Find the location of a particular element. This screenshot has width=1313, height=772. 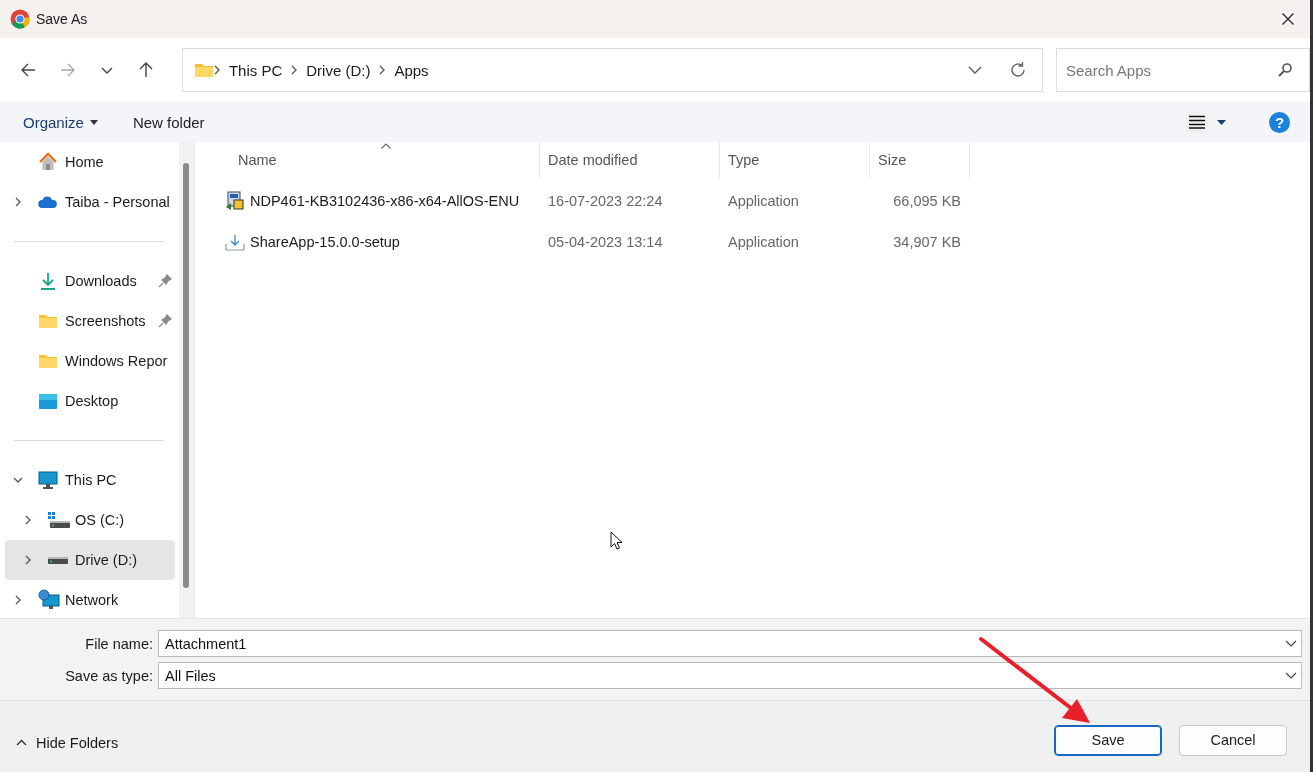

file-type-label: Save as type: is located at coordinates (108, 675).